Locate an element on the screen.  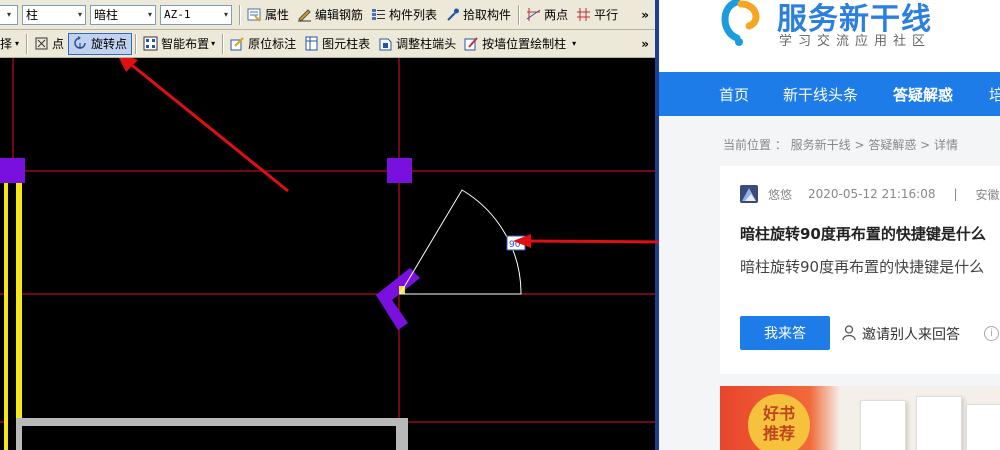
origin-mark-label: 原位标注 is located at coordinates (272, 44).